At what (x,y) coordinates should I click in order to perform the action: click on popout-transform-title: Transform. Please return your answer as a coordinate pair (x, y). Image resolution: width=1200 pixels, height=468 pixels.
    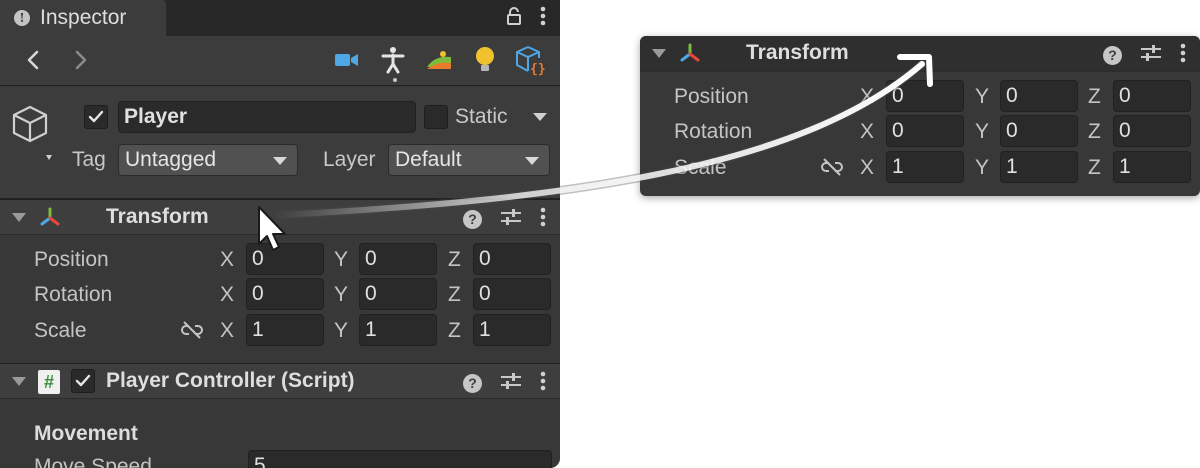
    Looking at the image, I should click on (797, 52).